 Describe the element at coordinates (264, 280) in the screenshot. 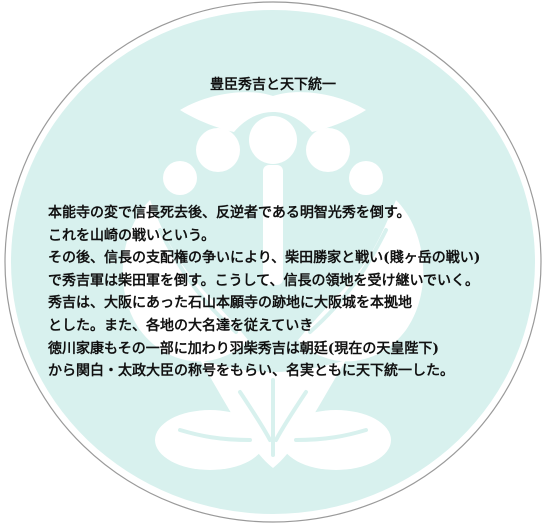

I see `text-line: で秀吉軍は柴田軍を倒す。こうして、信長の領地を受け継いでいく。` at that location.